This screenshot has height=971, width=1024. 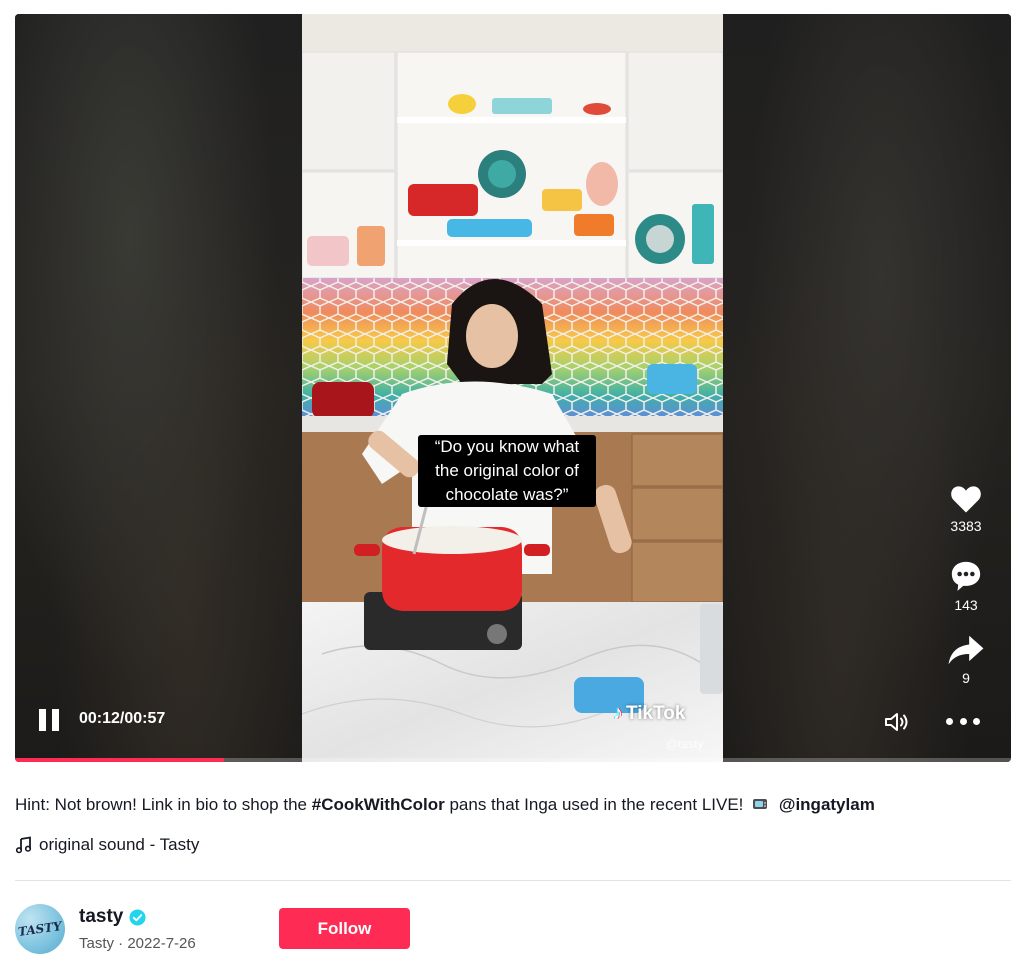 What do you see at coordinates (827, 804) in the screenshot?
I see `mention-link: @ingatylam` at bounding box center [827, 804].